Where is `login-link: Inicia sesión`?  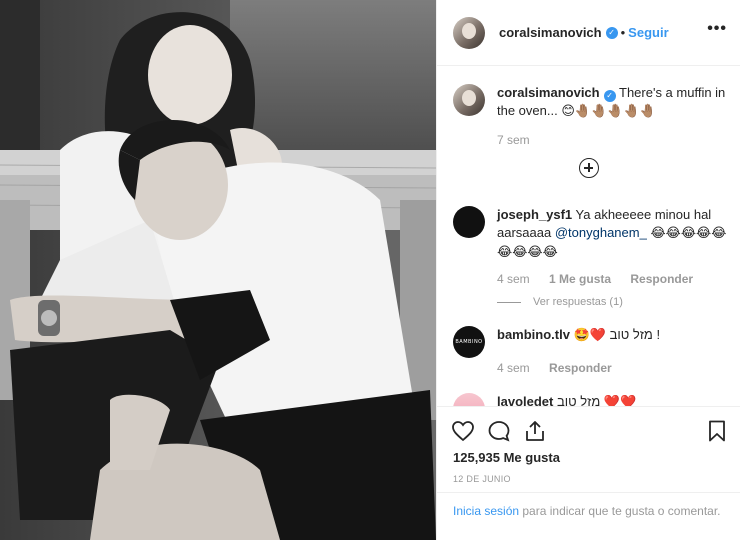
login-link: Inicia sesión is located at coordinates (486, 511).